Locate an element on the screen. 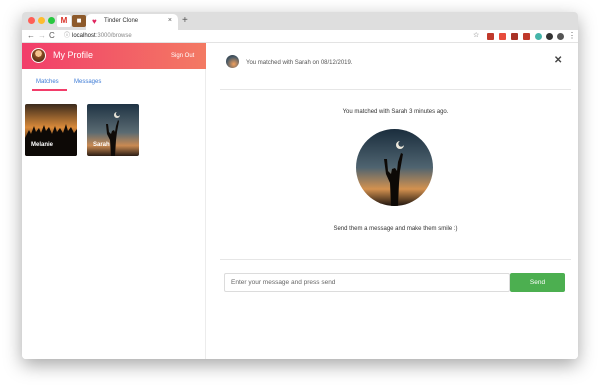 The width and height of the screenshot is (600, 390). browser-tab-active: ♥ Tinder Clone × is located at coordinates (132, 22).